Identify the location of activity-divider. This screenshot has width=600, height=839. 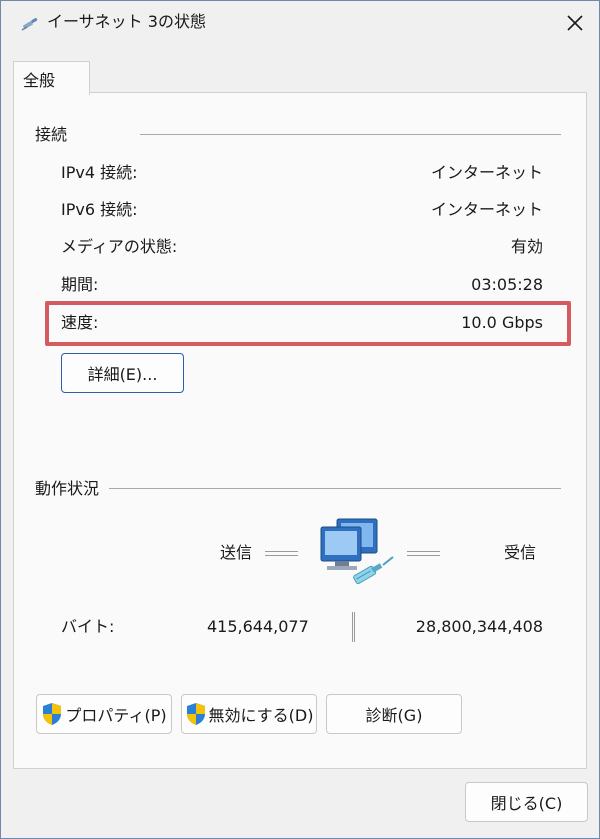
(335, 488).